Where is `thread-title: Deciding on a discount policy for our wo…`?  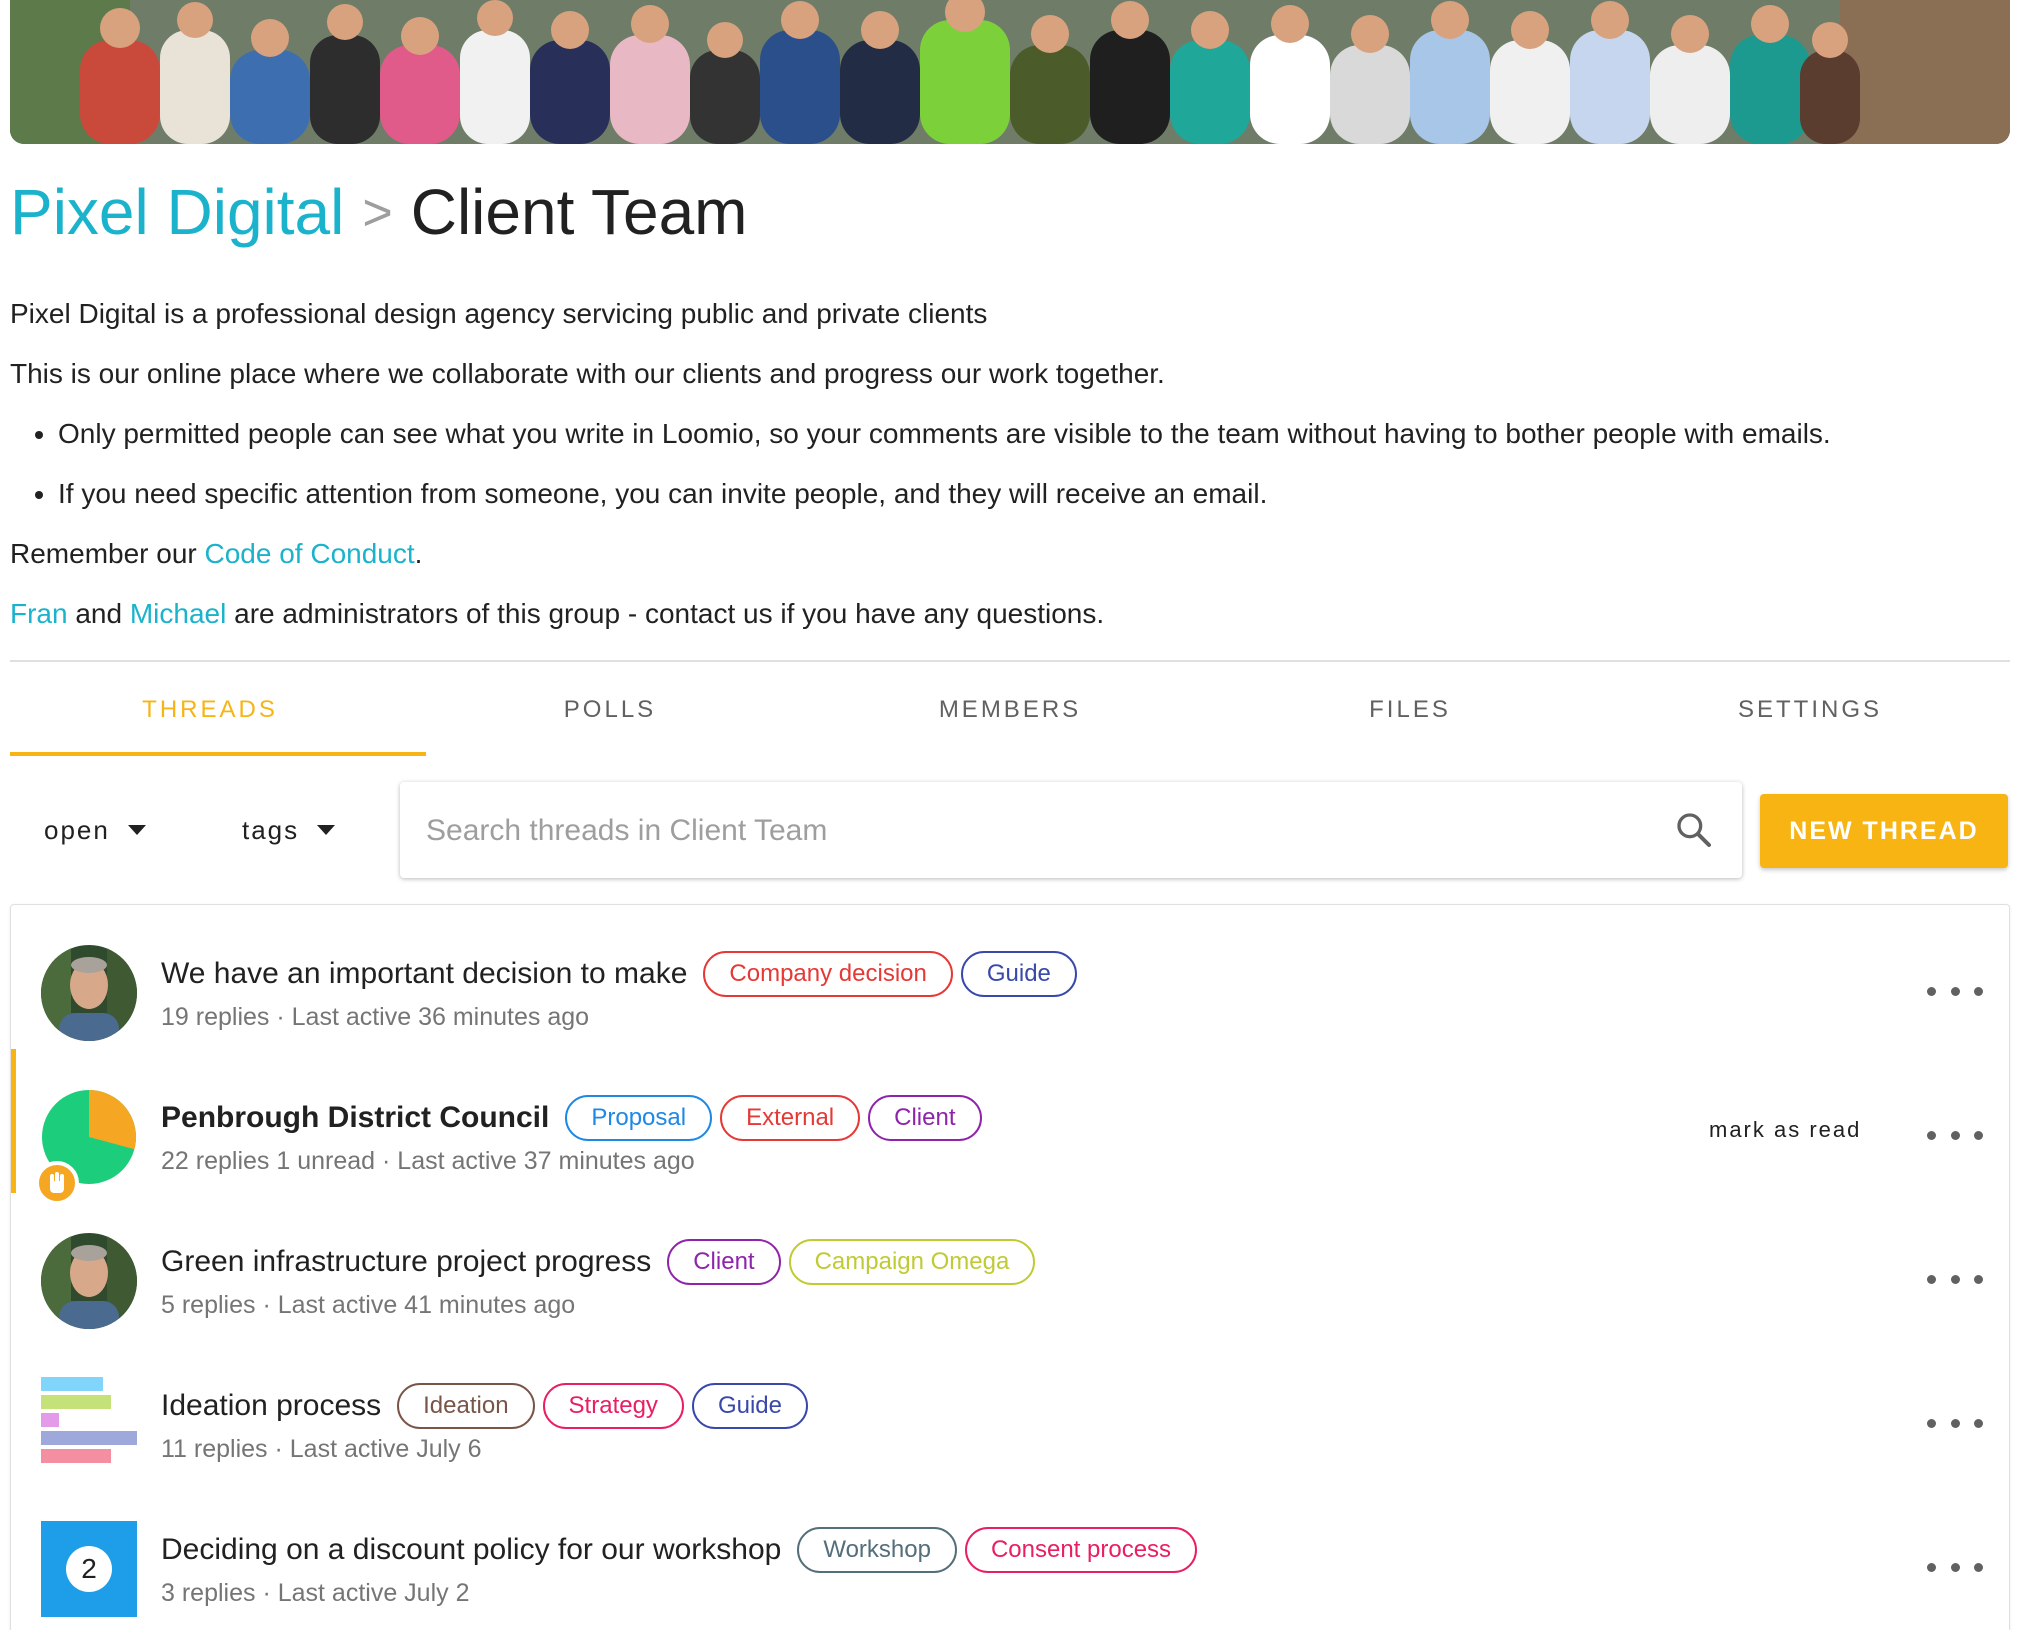
thread-title: Deciding on a discount policy for our wo… is located at coordinates (471, 1550).